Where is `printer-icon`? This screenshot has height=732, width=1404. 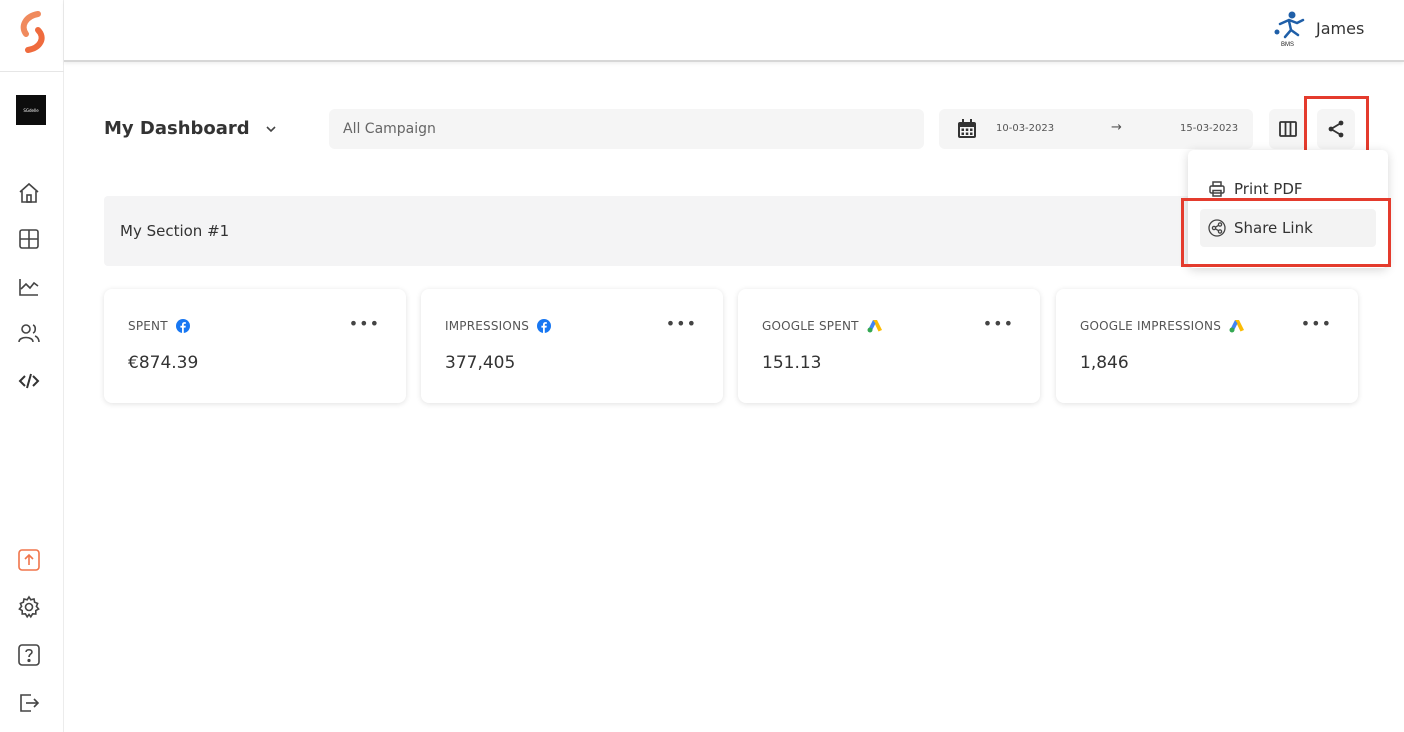 printer-icon is located at coordinates (1217, 189).